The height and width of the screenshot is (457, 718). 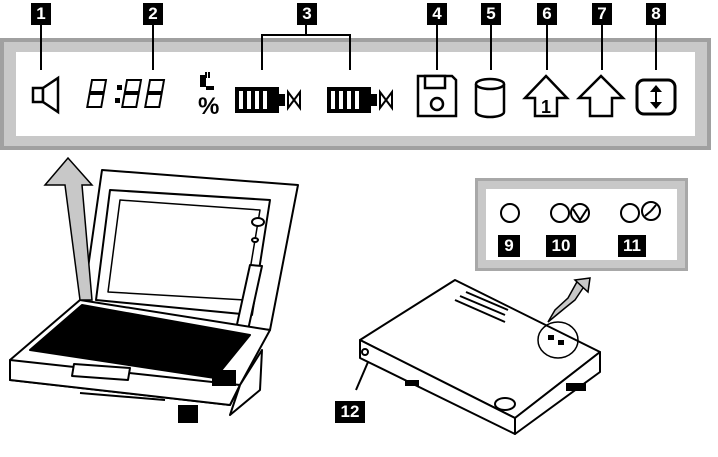 What do you see at coordinates (350, 412) in the screenshot?
I see `callout-12: 12` at bounding box center [350, 412].